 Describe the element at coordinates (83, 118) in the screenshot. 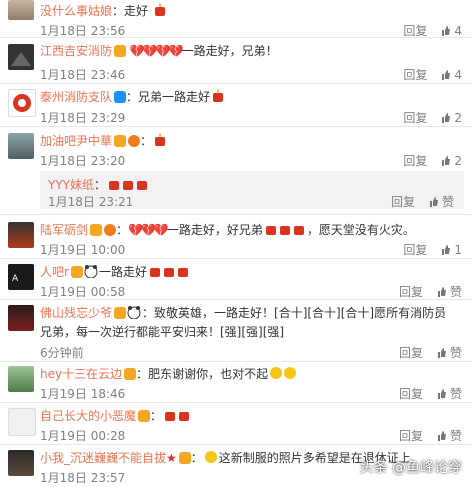

I see `comment-time: 1月18日 23:29` at that location.